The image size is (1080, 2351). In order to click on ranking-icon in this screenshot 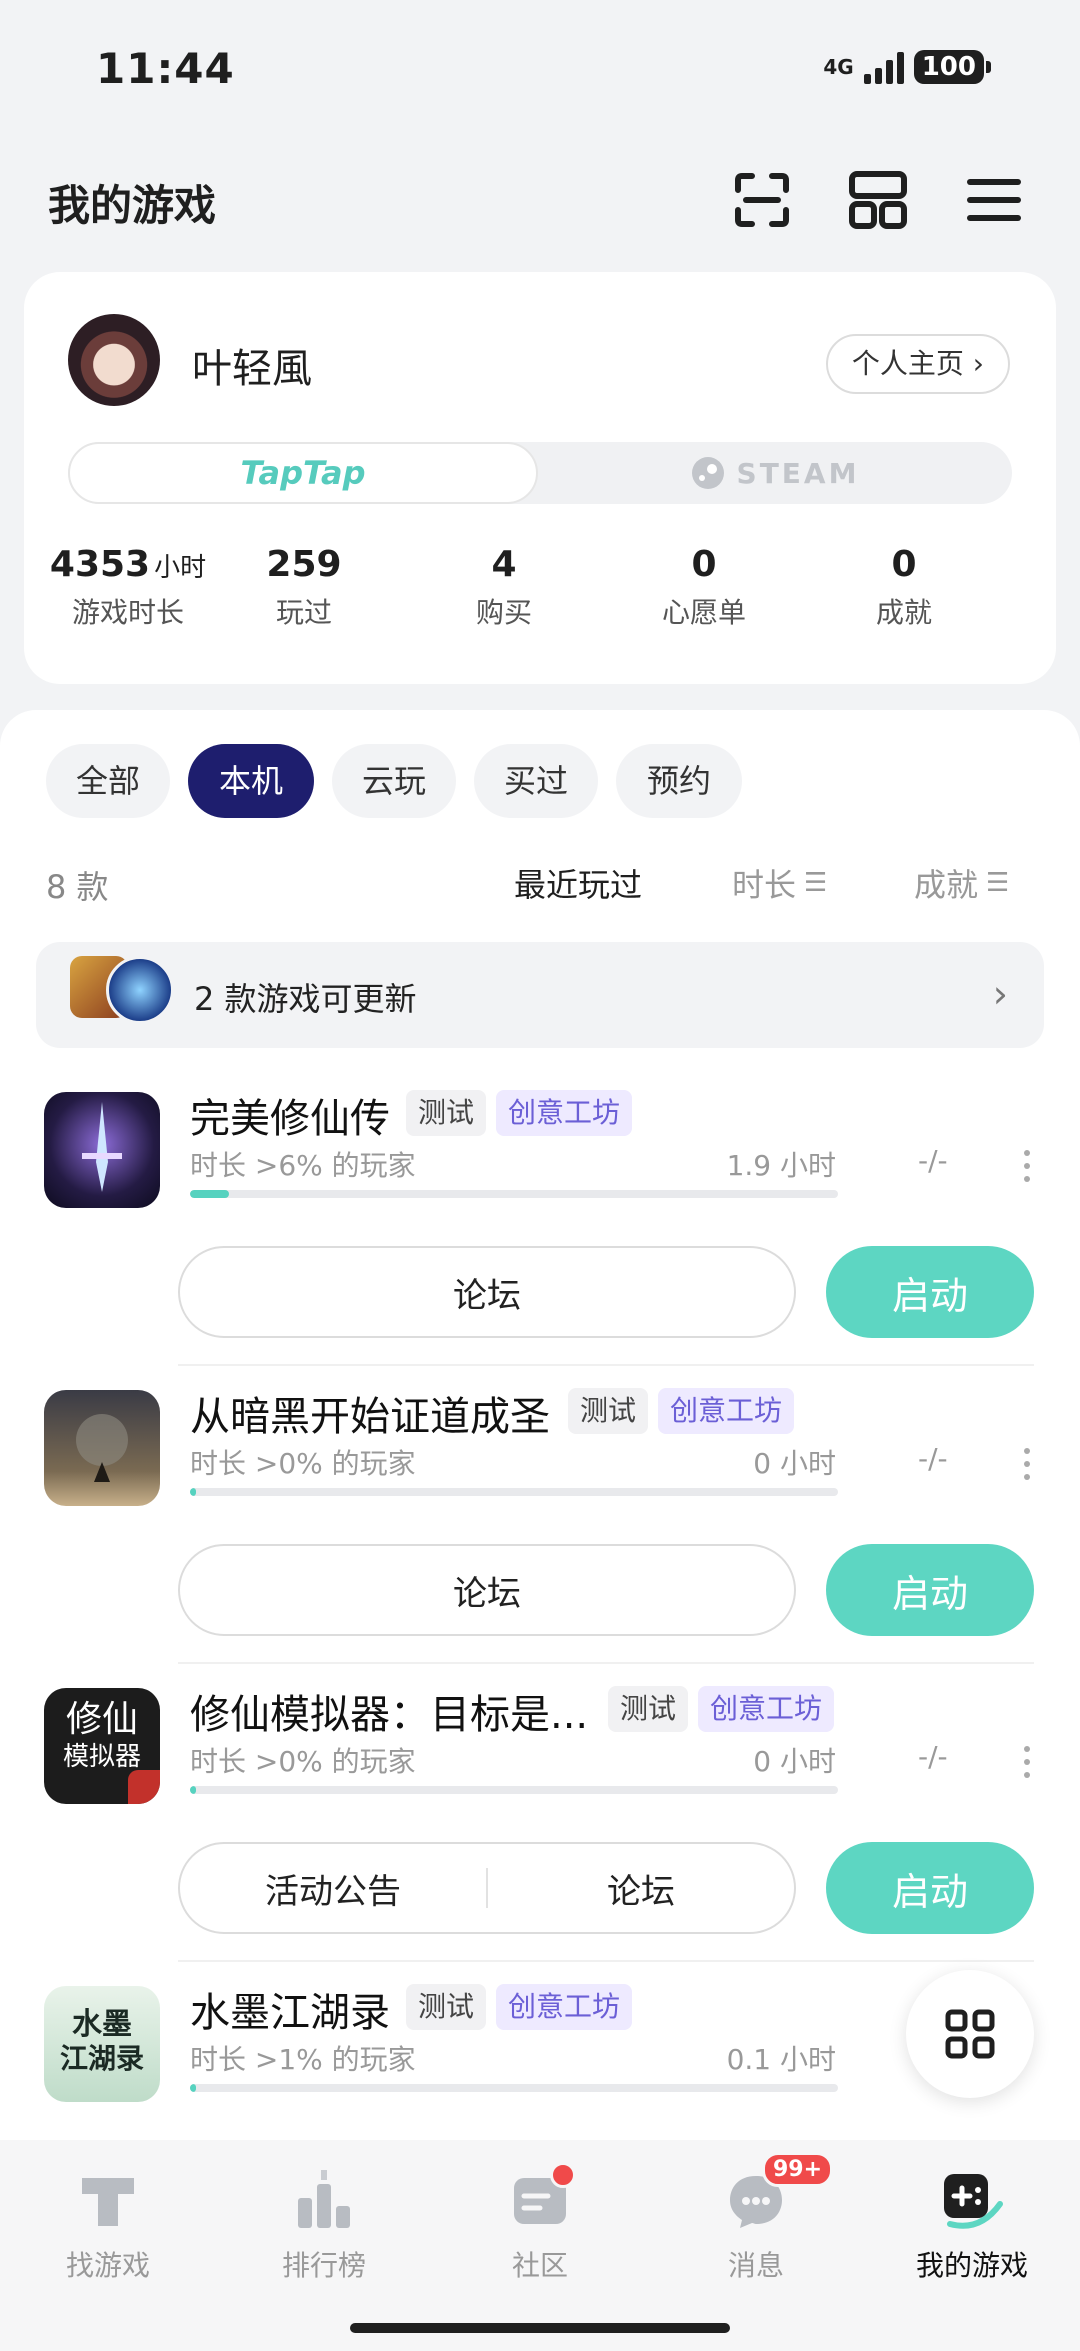, I will do `click(324, 2200)`.